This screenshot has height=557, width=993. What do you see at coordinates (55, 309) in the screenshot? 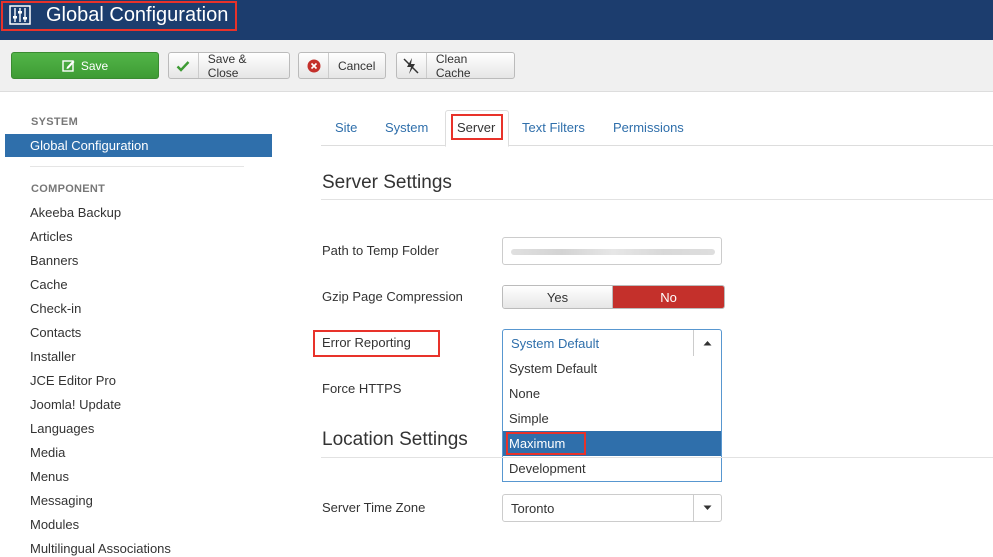
I see `sidebar-item: Check-in` at bounding box center [55, 309].